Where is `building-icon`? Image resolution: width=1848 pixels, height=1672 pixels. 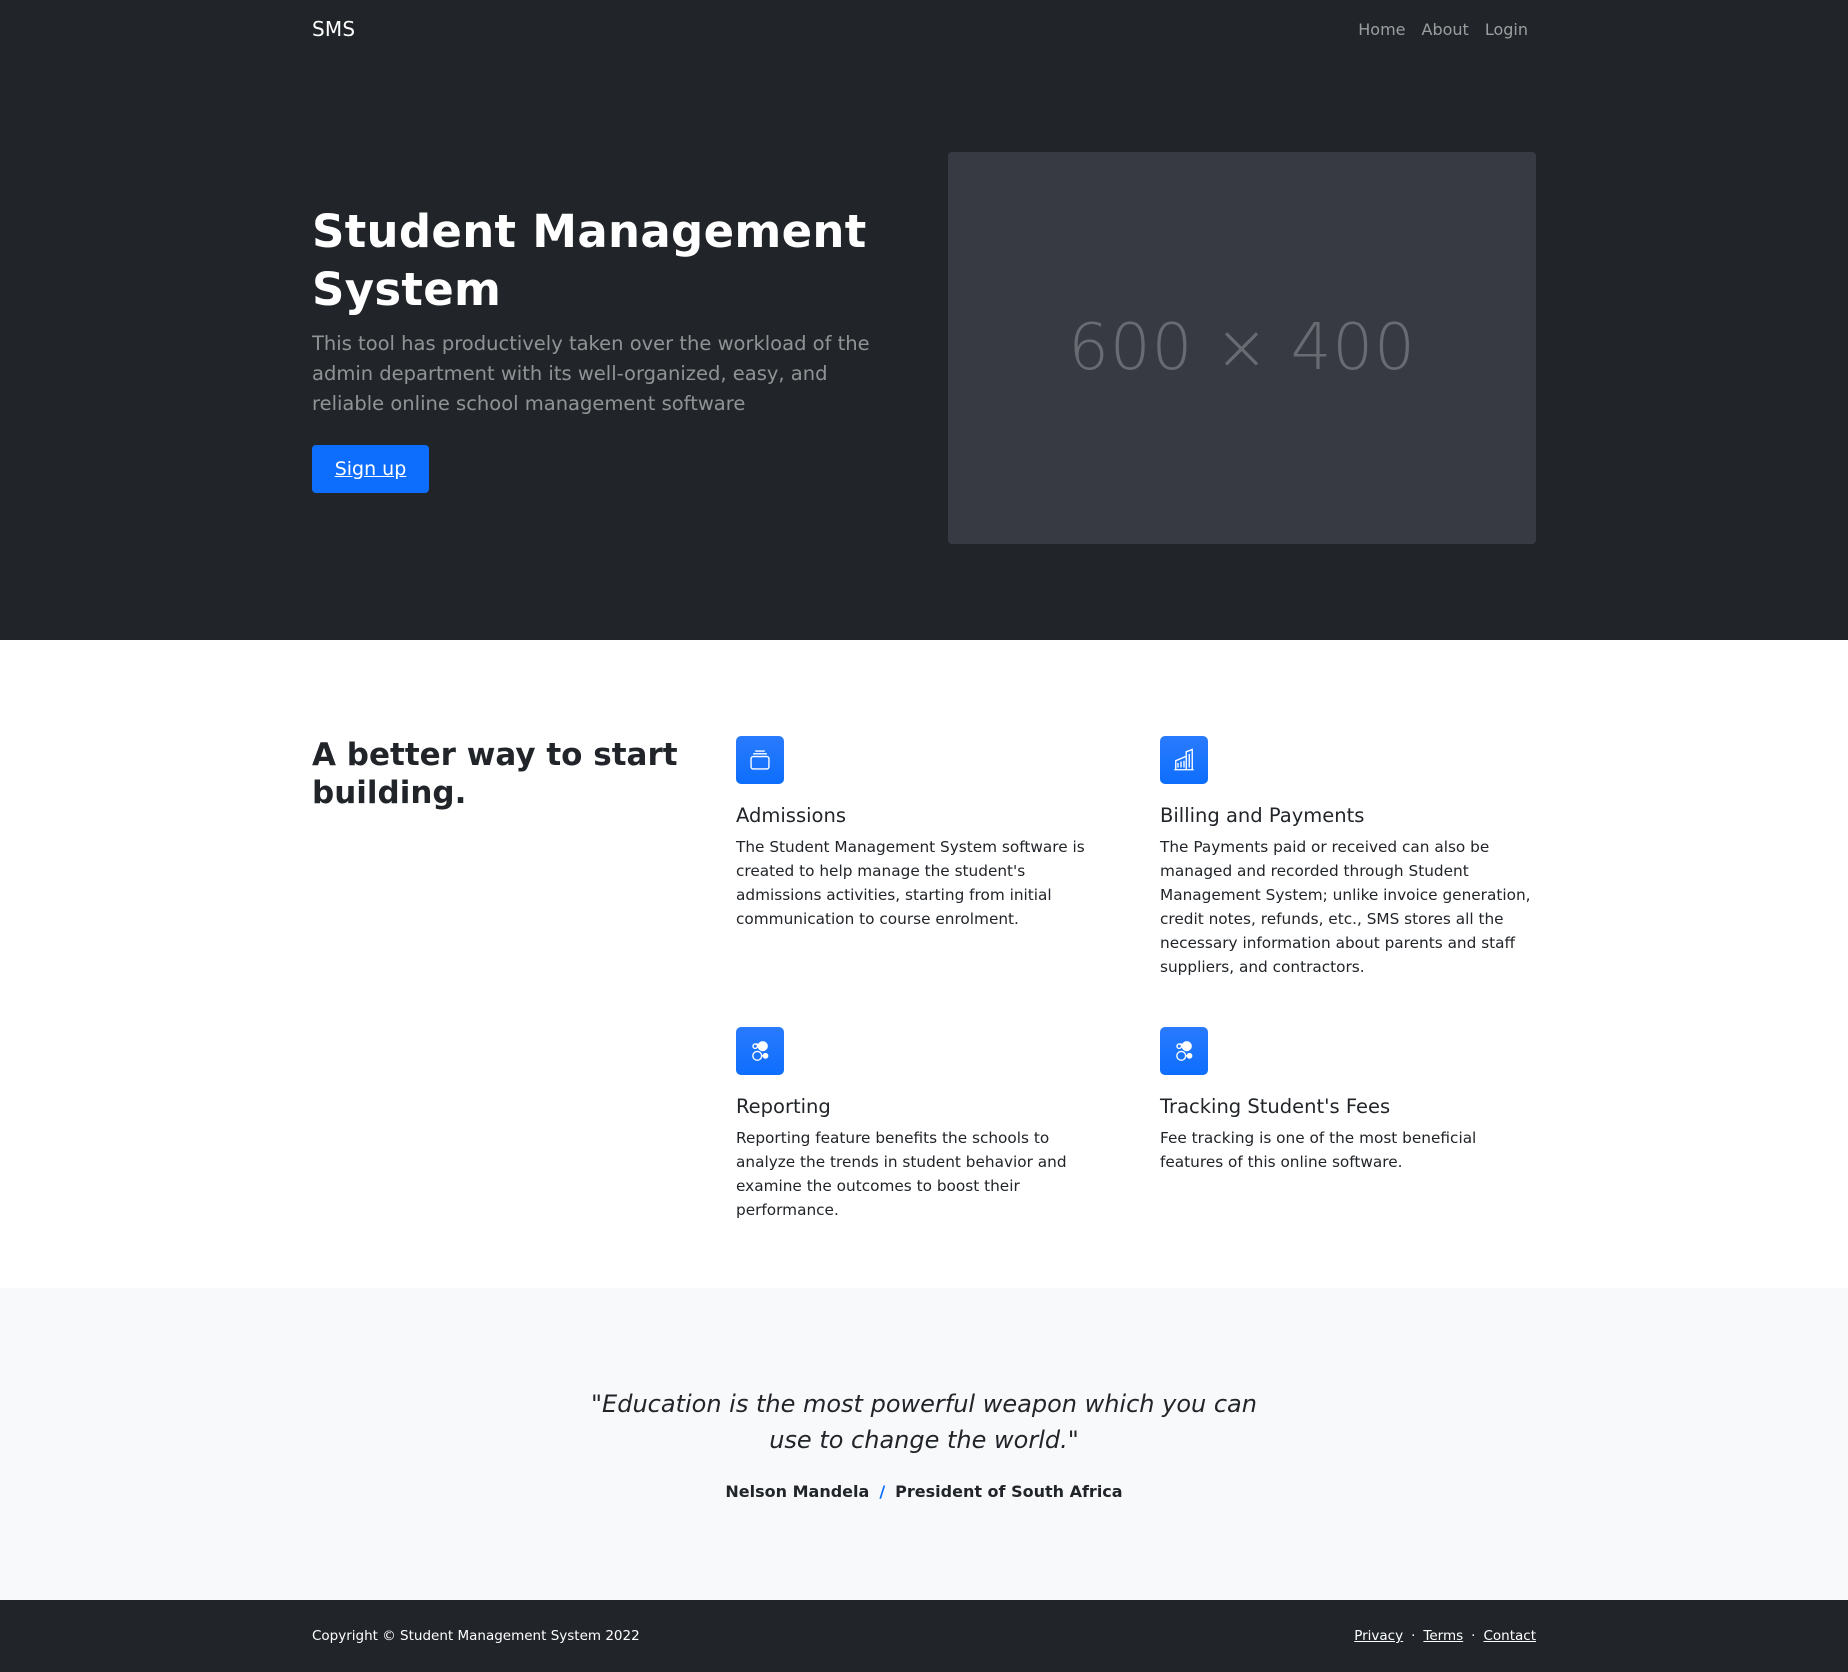
building-icon is located at coordinates (1184, 760).